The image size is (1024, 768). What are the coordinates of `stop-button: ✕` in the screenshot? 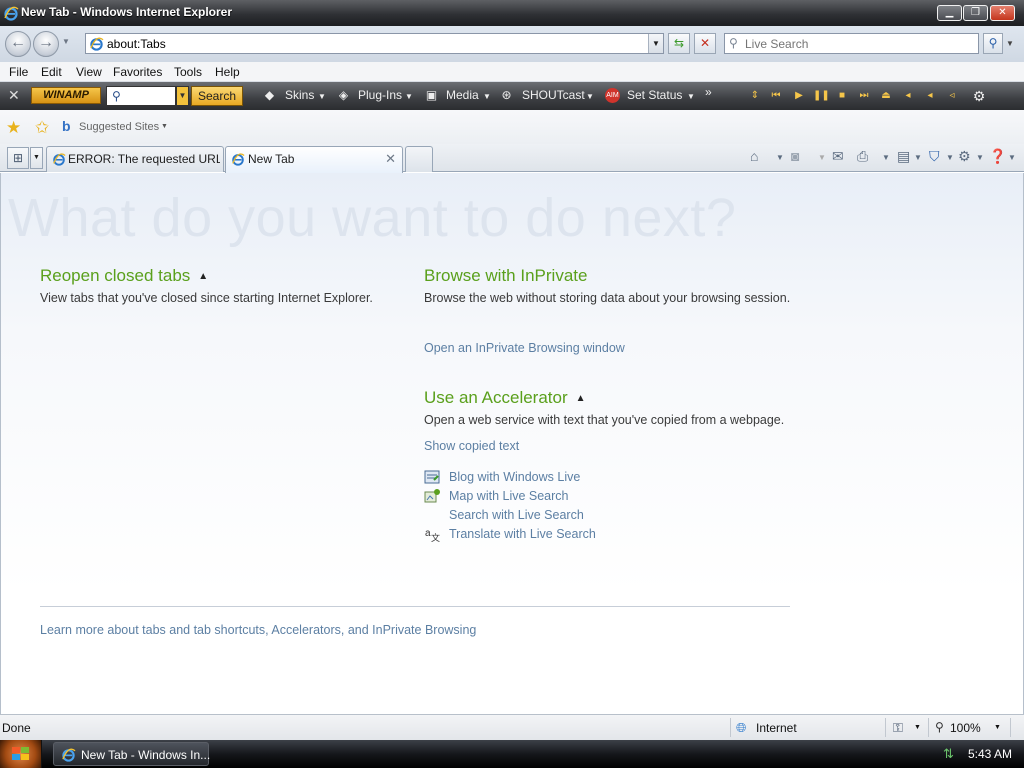 It's located at (705, 43).